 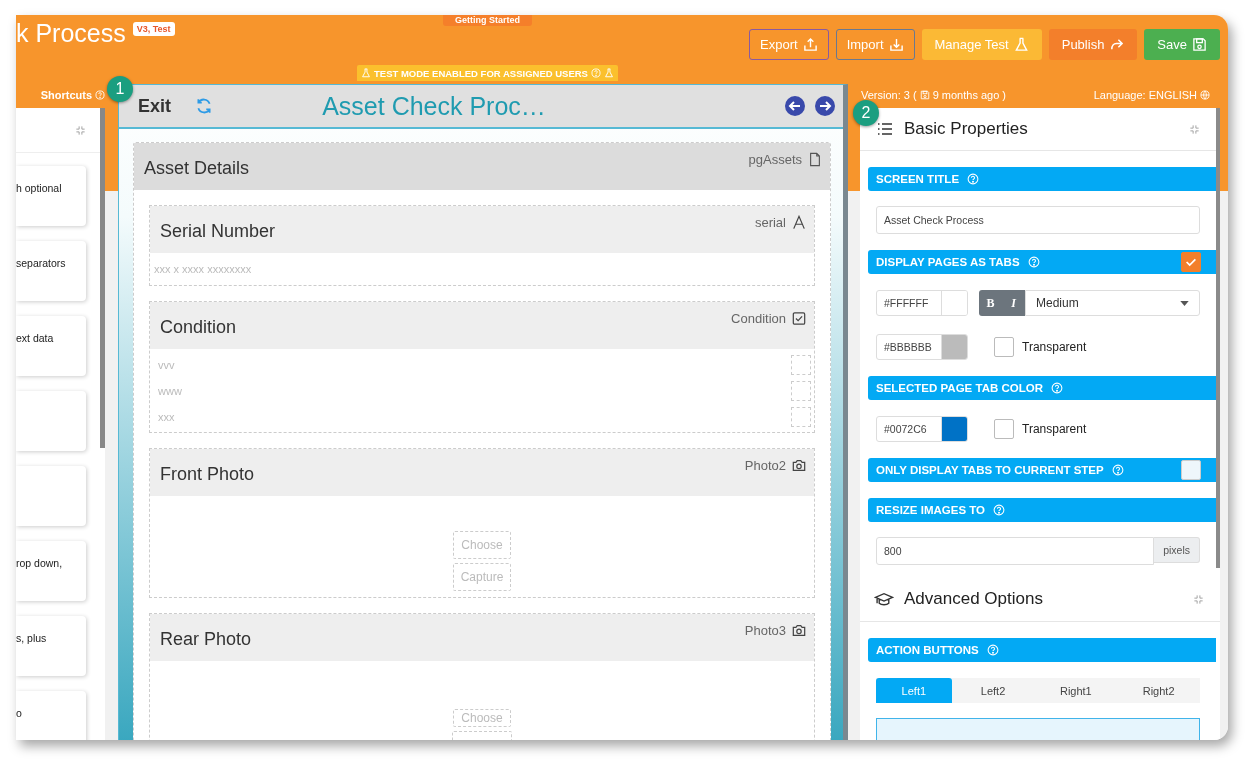 I want to click on placeholder-text: xxx x xxxx xxxxxxxx, so click(x=203, y=269).